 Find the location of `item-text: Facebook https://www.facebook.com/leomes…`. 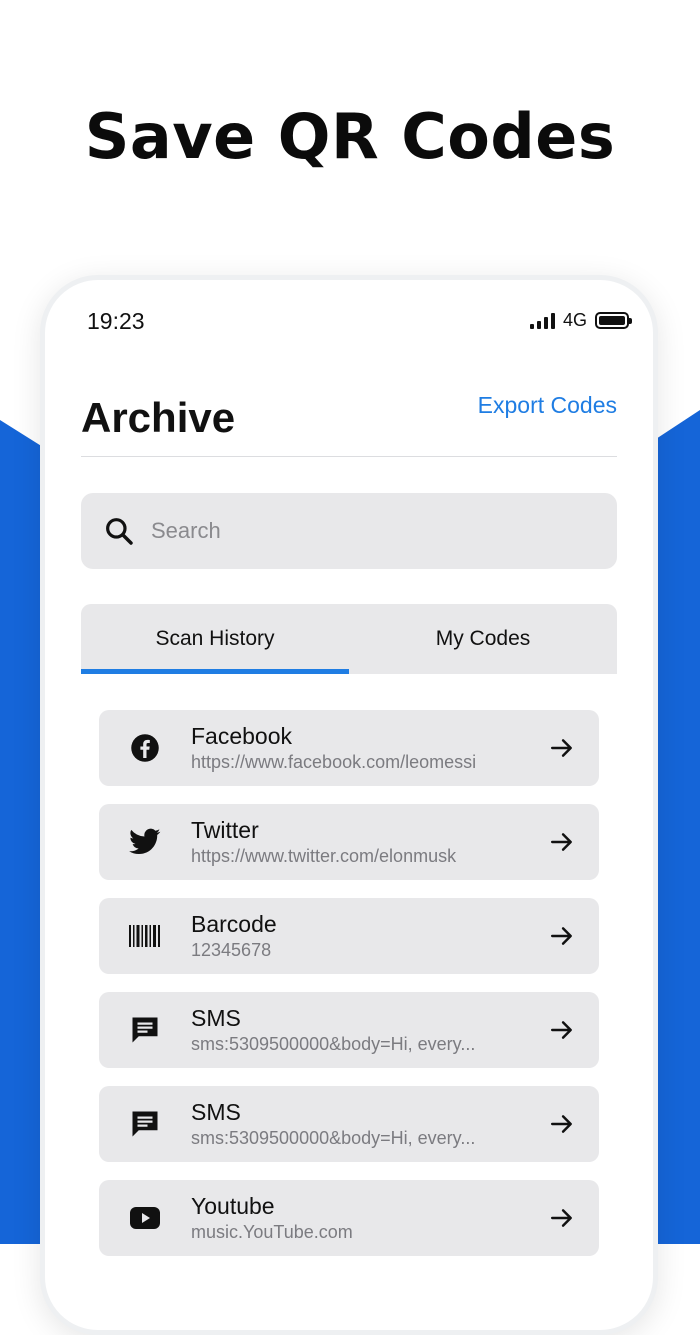

item-text: Facebook https://www.facebook.com/leomes… is located at coordinates (370, 748).